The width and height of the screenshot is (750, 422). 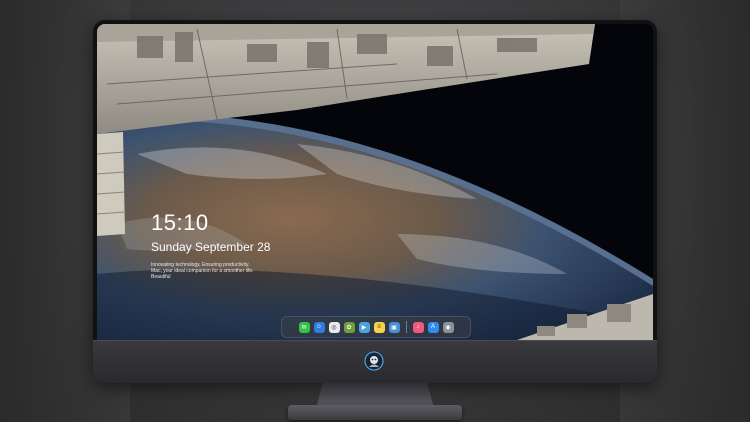 What do you see at coordinates (375, 412) in the screenshot?
I see `monitor-stand` at bounding box center [375, 412].